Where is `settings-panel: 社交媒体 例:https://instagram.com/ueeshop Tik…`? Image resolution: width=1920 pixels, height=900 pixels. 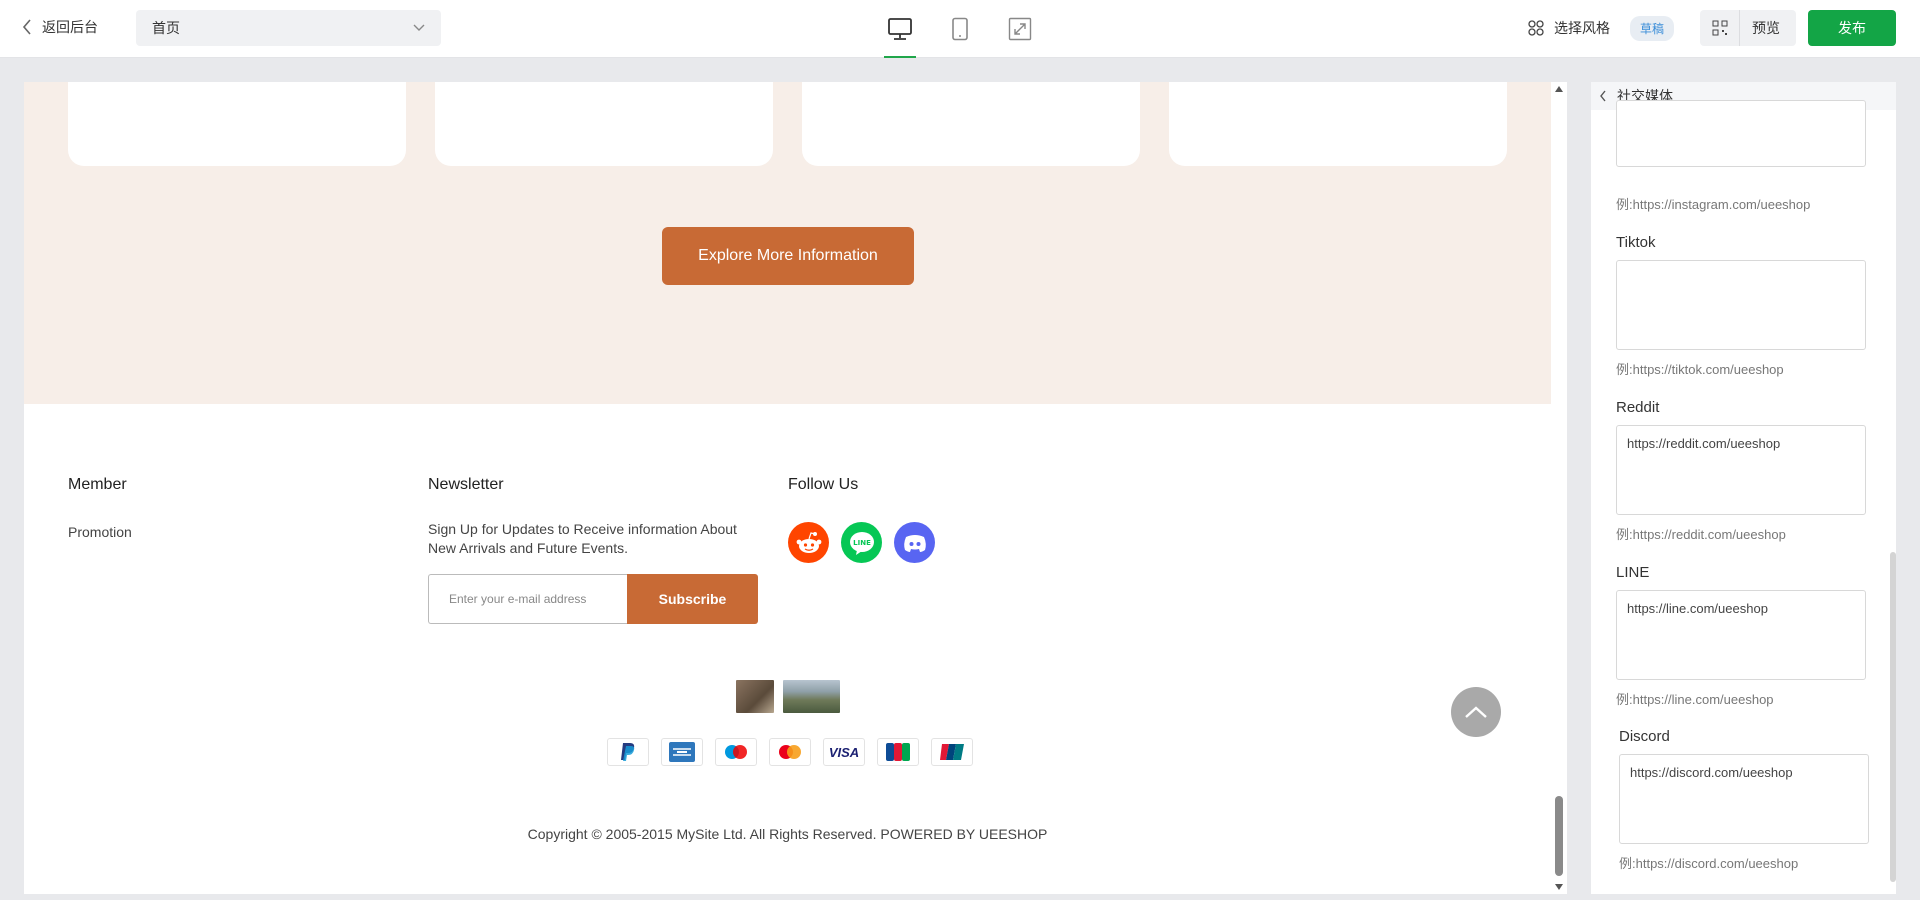
settings-panel: 社交媒体 例:https://instagram.com/ueeshop Tik… is located at coordinates (1743, 488).